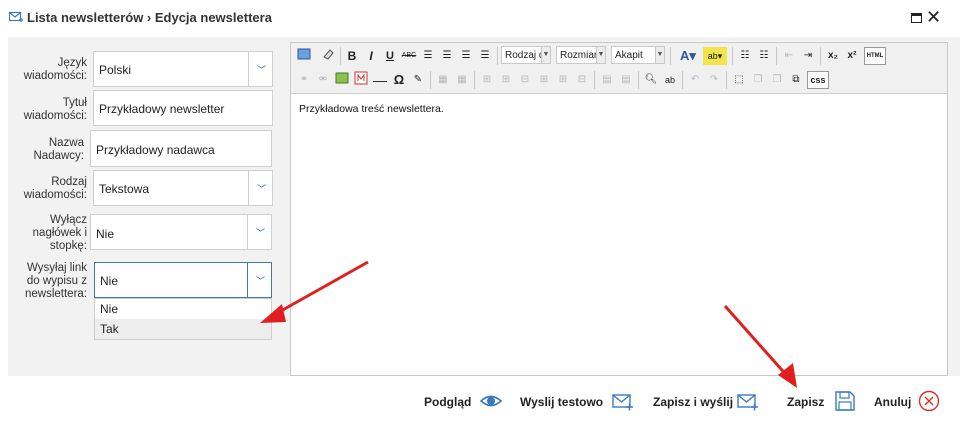 This screenshot has width=960, height=430. What do you see at coordinates (462, 80) in the screenshot?
I see `table-props-icon: ▦` at bounding box center [462, 80].